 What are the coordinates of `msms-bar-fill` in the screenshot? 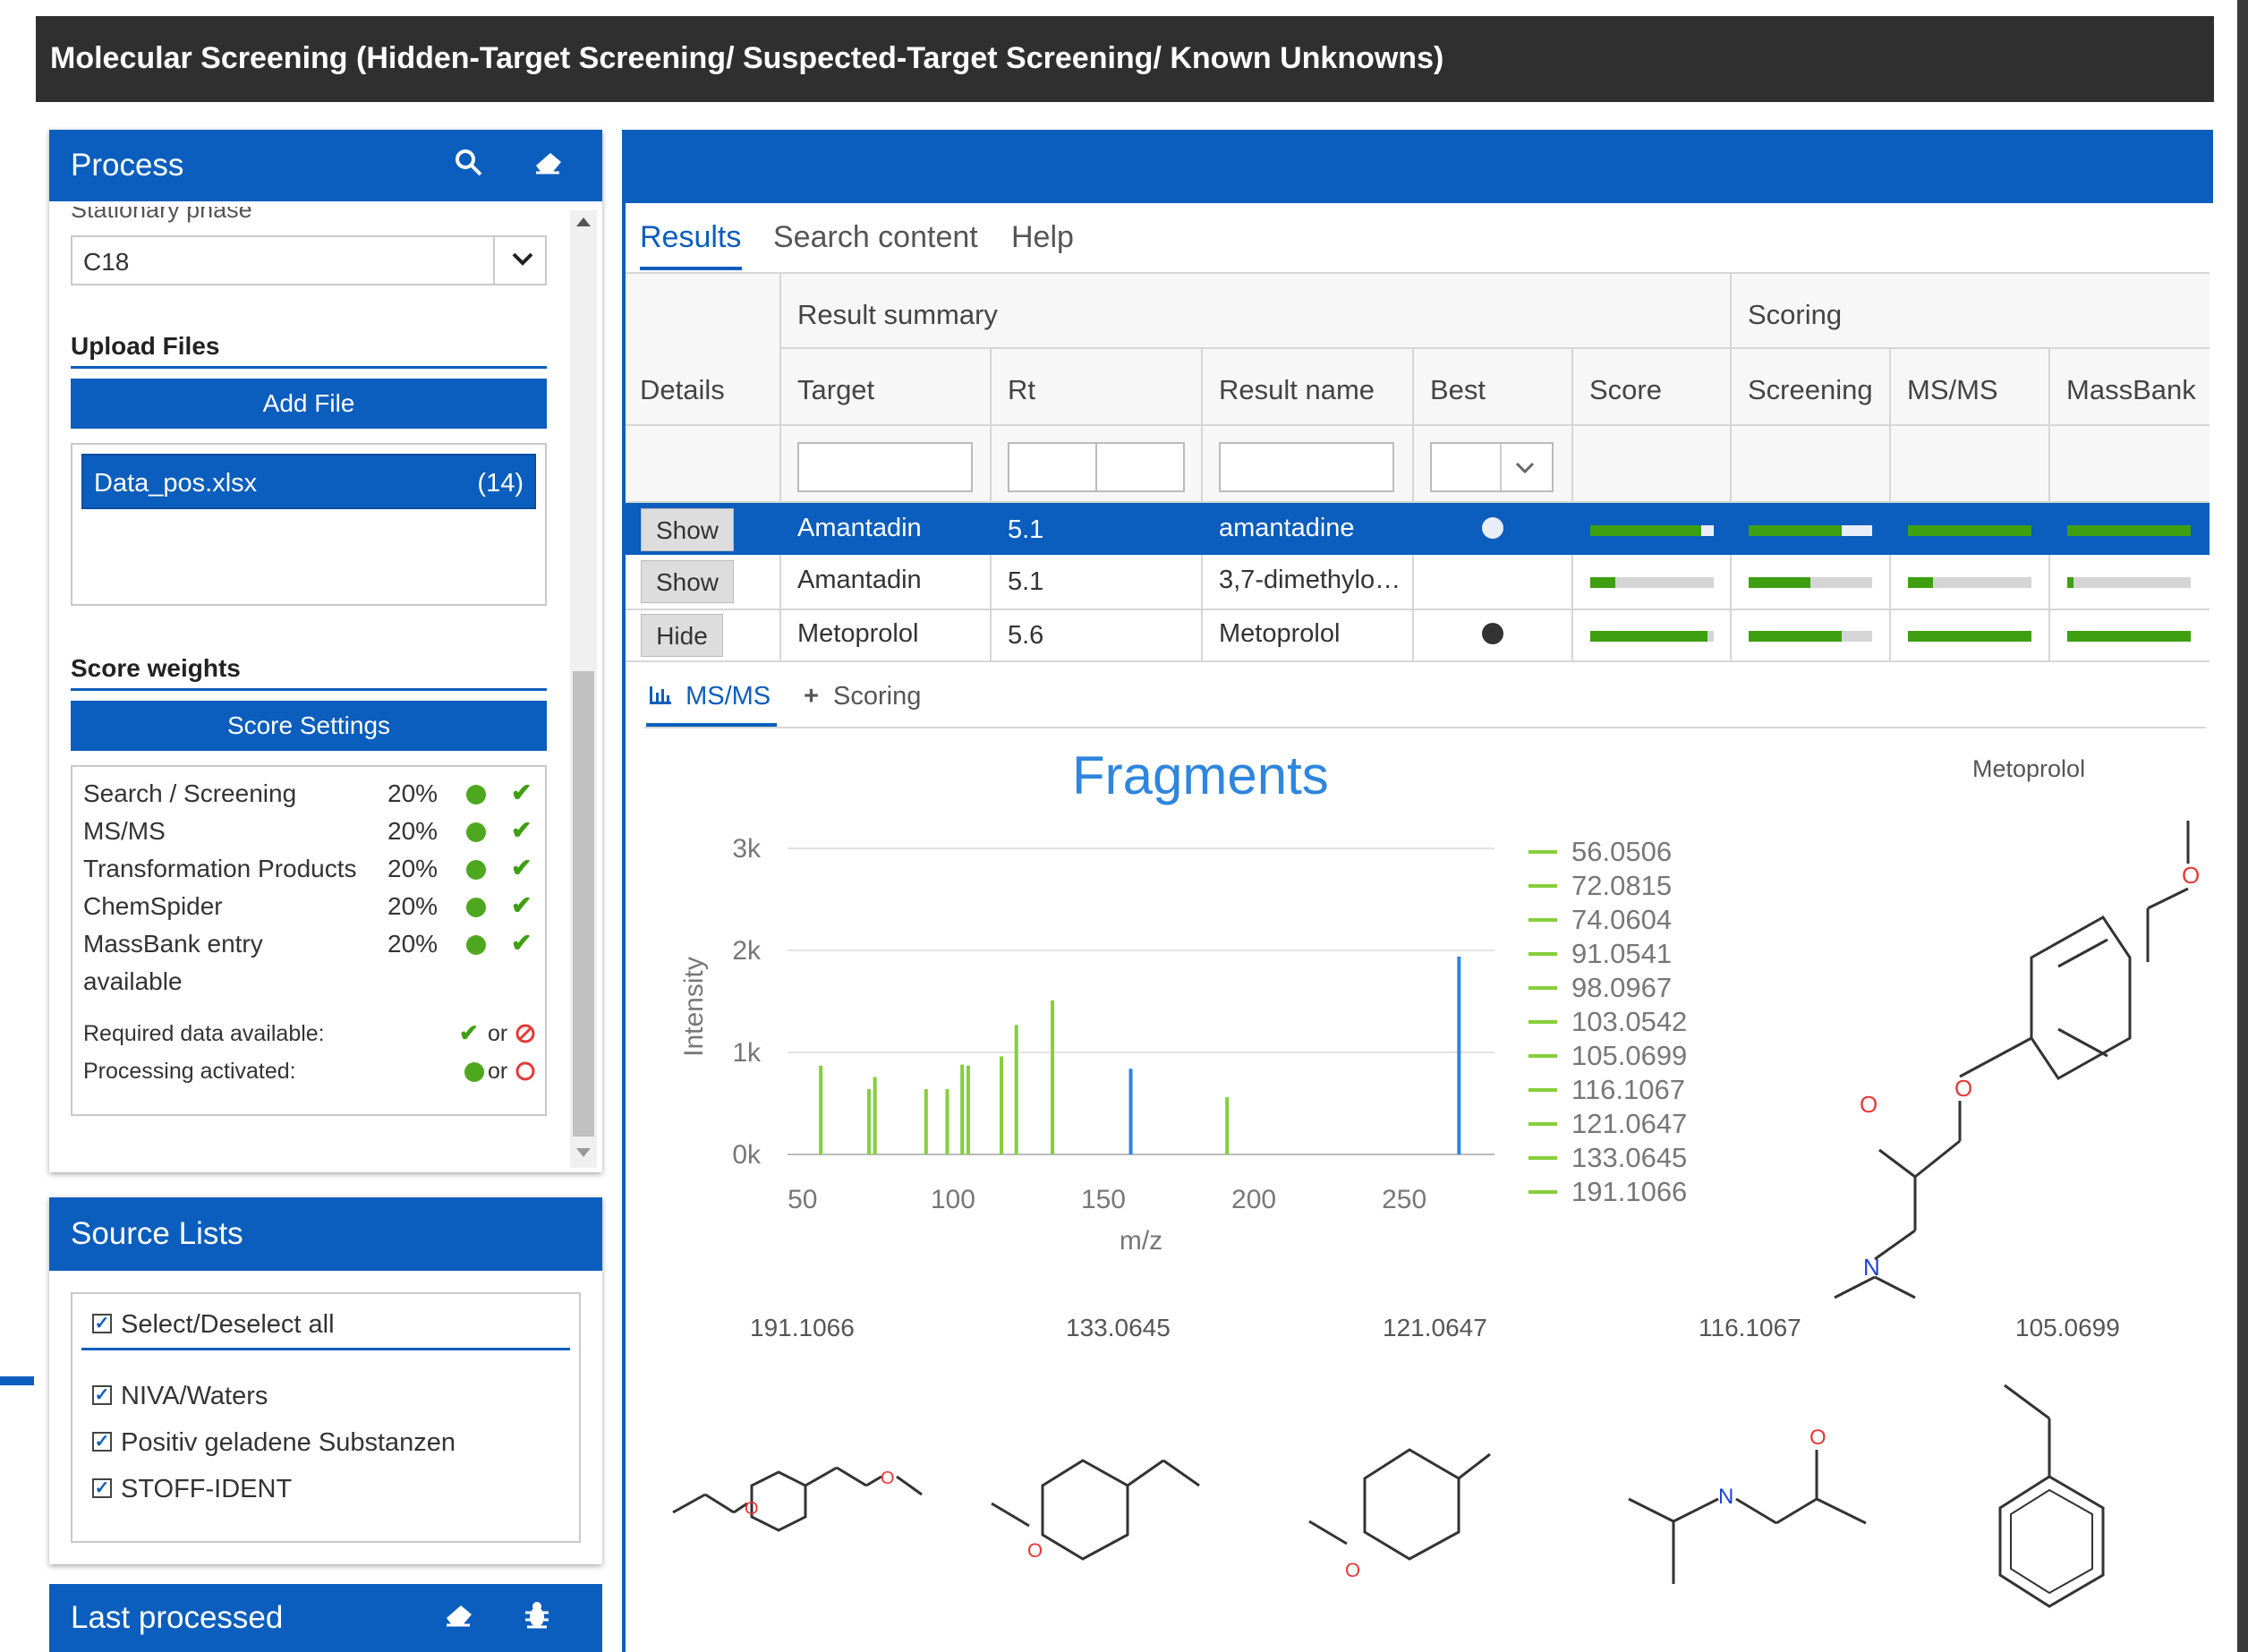 It's located at (1969, 530).